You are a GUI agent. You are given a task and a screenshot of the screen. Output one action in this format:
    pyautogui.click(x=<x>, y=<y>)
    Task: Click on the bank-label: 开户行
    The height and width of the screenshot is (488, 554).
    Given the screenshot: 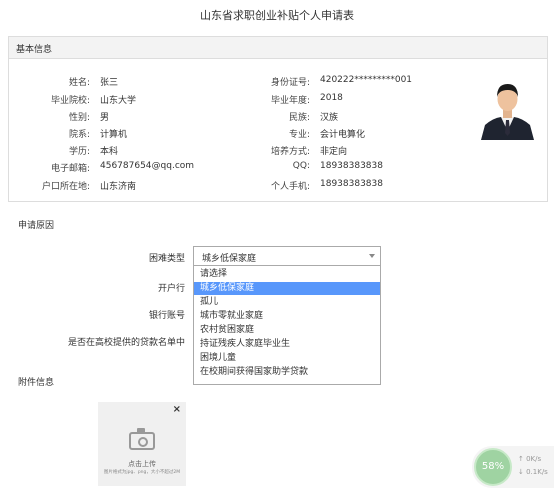 What is the action you would take?
    pyautogui.click(x=171, y=289)
    